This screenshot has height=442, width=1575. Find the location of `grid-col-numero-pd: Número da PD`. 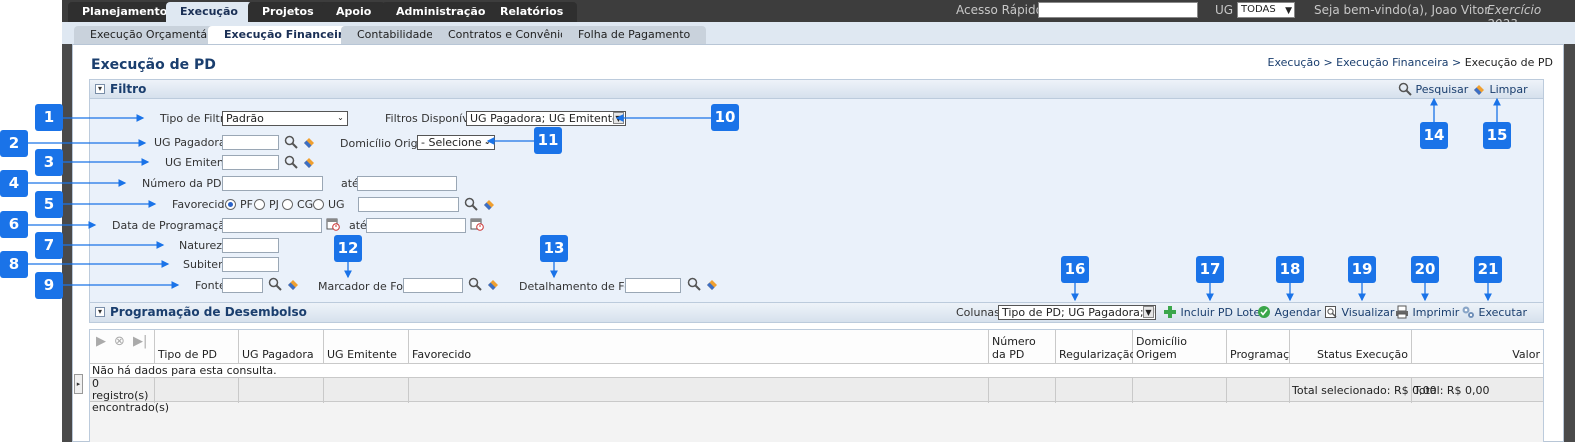

grid-col-numero-pd: Número da PD is located at coordinates (1022, 346).